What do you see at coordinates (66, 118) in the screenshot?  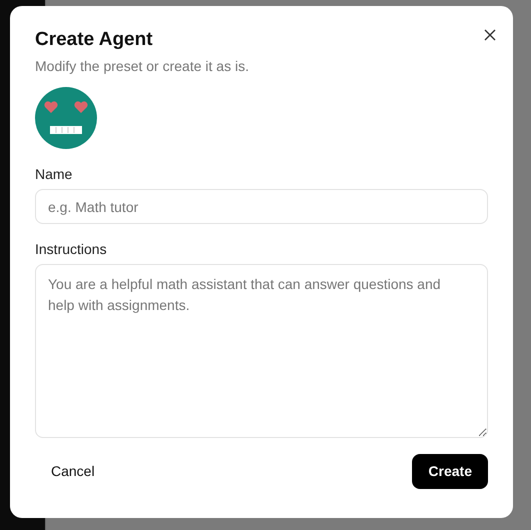 I see `avatar-icon` at bounding box center [66, 118].